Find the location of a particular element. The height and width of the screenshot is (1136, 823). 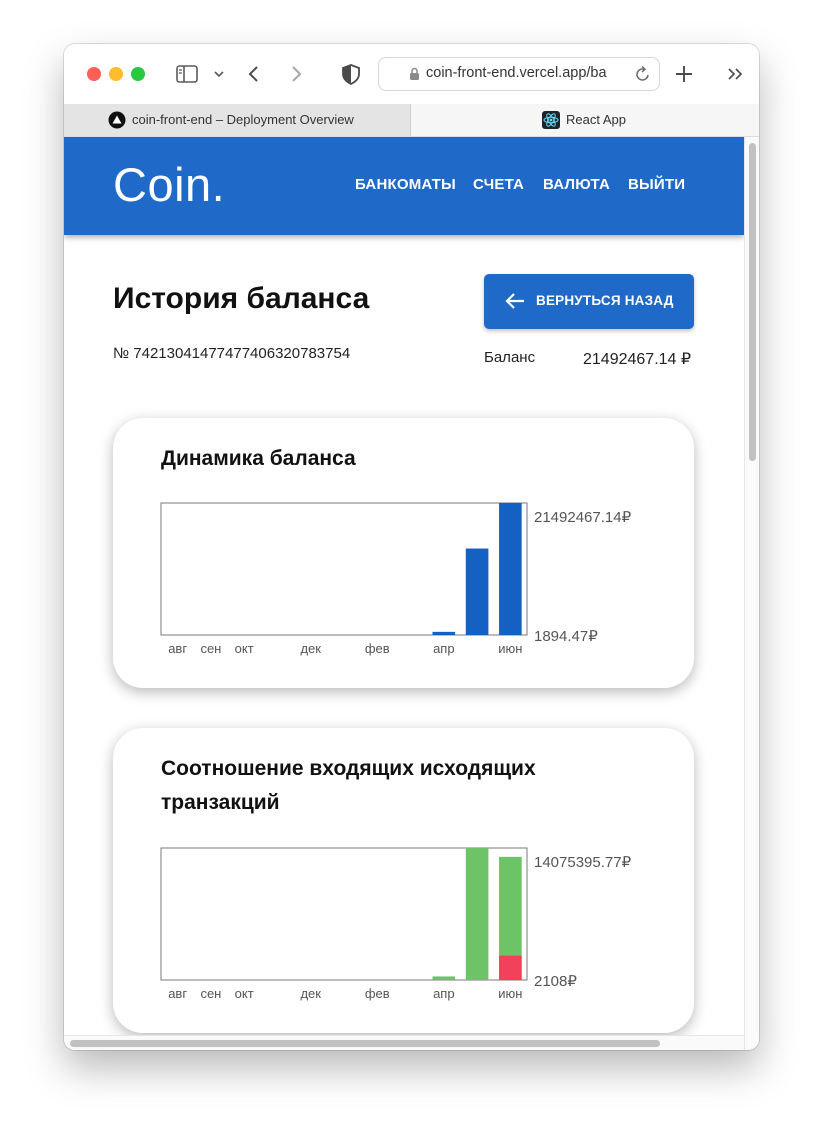

back-button: ВЕРНУТЬСЯ НАЗАД is located at coordinates (589, 301).